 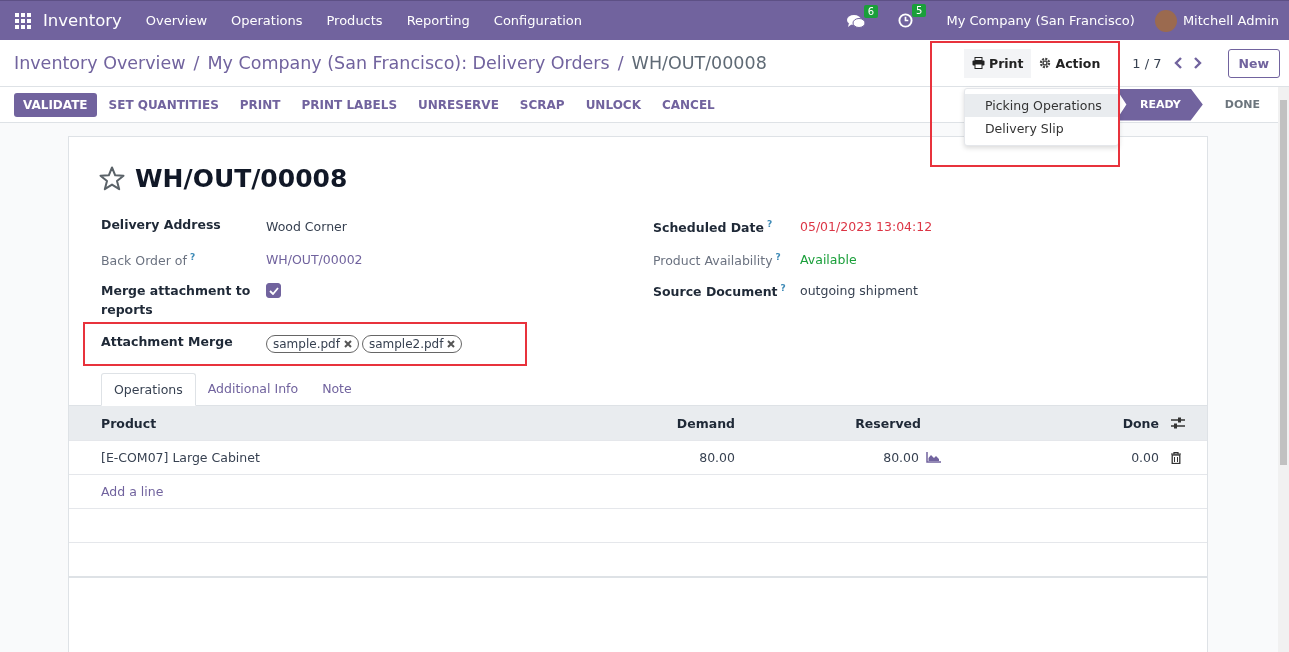 I want to click on breadcrumb: WH/OUT/00008, so click(x=699, y=63).